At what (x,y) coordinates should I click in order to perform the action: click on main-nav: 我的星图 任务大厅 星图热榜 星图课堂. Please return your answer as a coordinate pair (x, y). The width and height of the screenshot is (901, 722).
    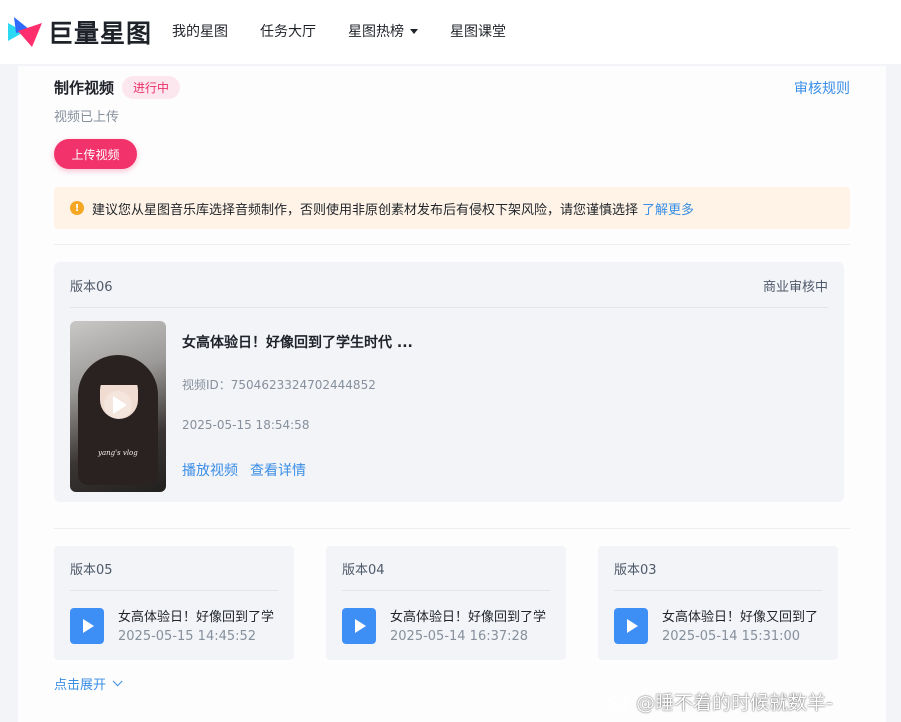
    Looking at the image, I should click on (355, 31).